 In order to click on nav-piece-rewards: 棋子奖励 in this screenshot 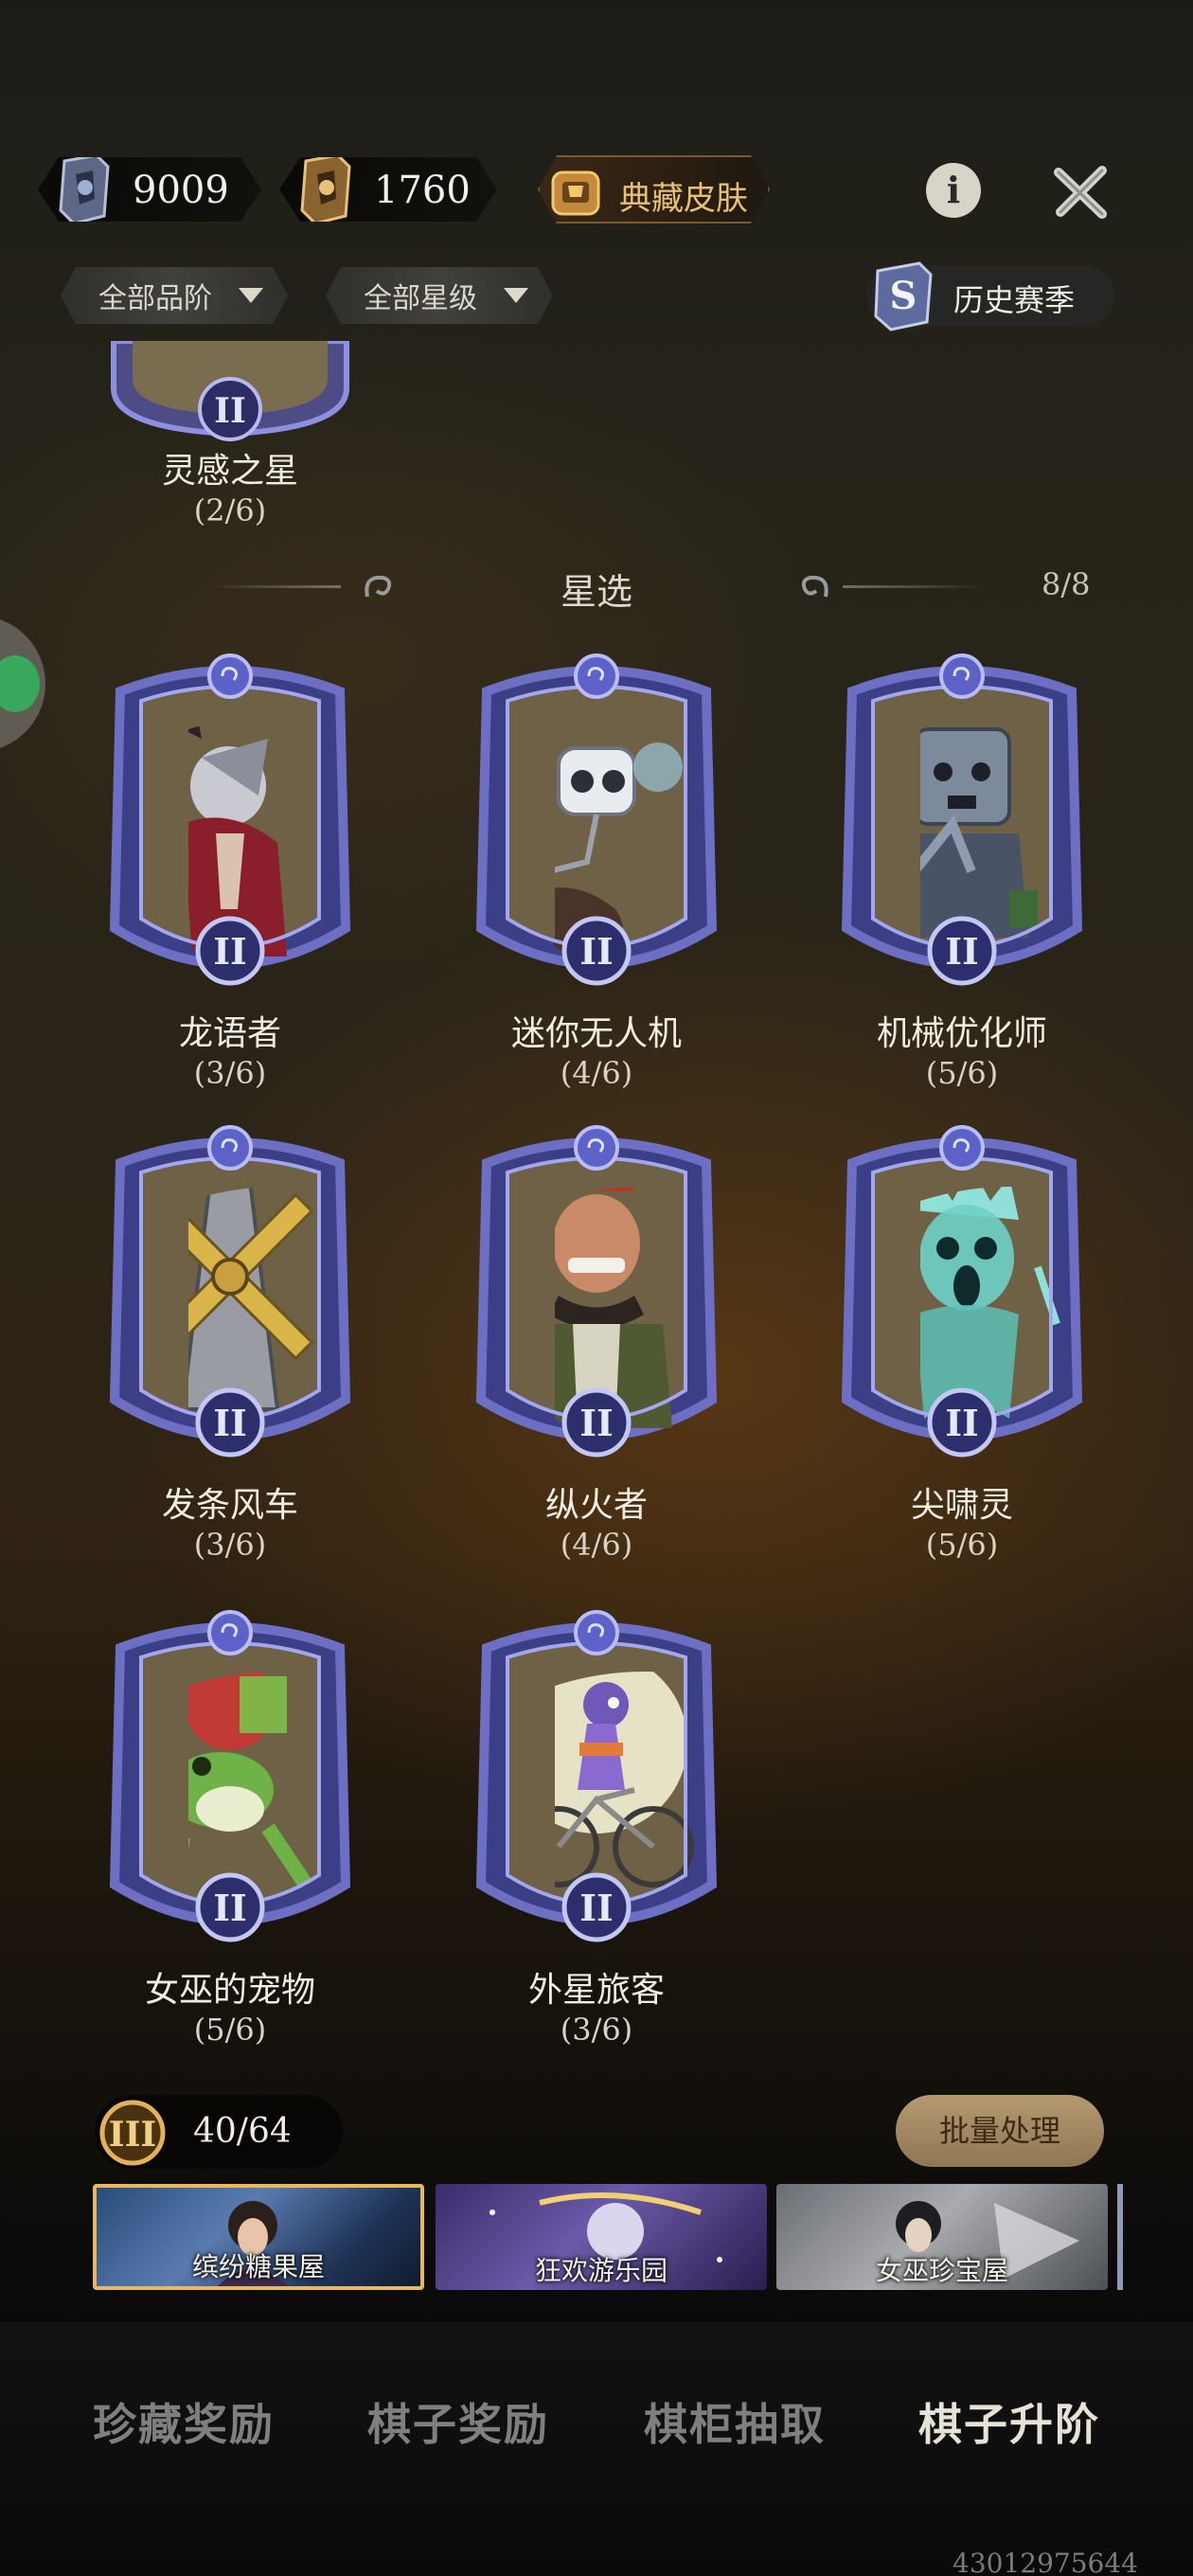, I will do `click(458, 2421)`.